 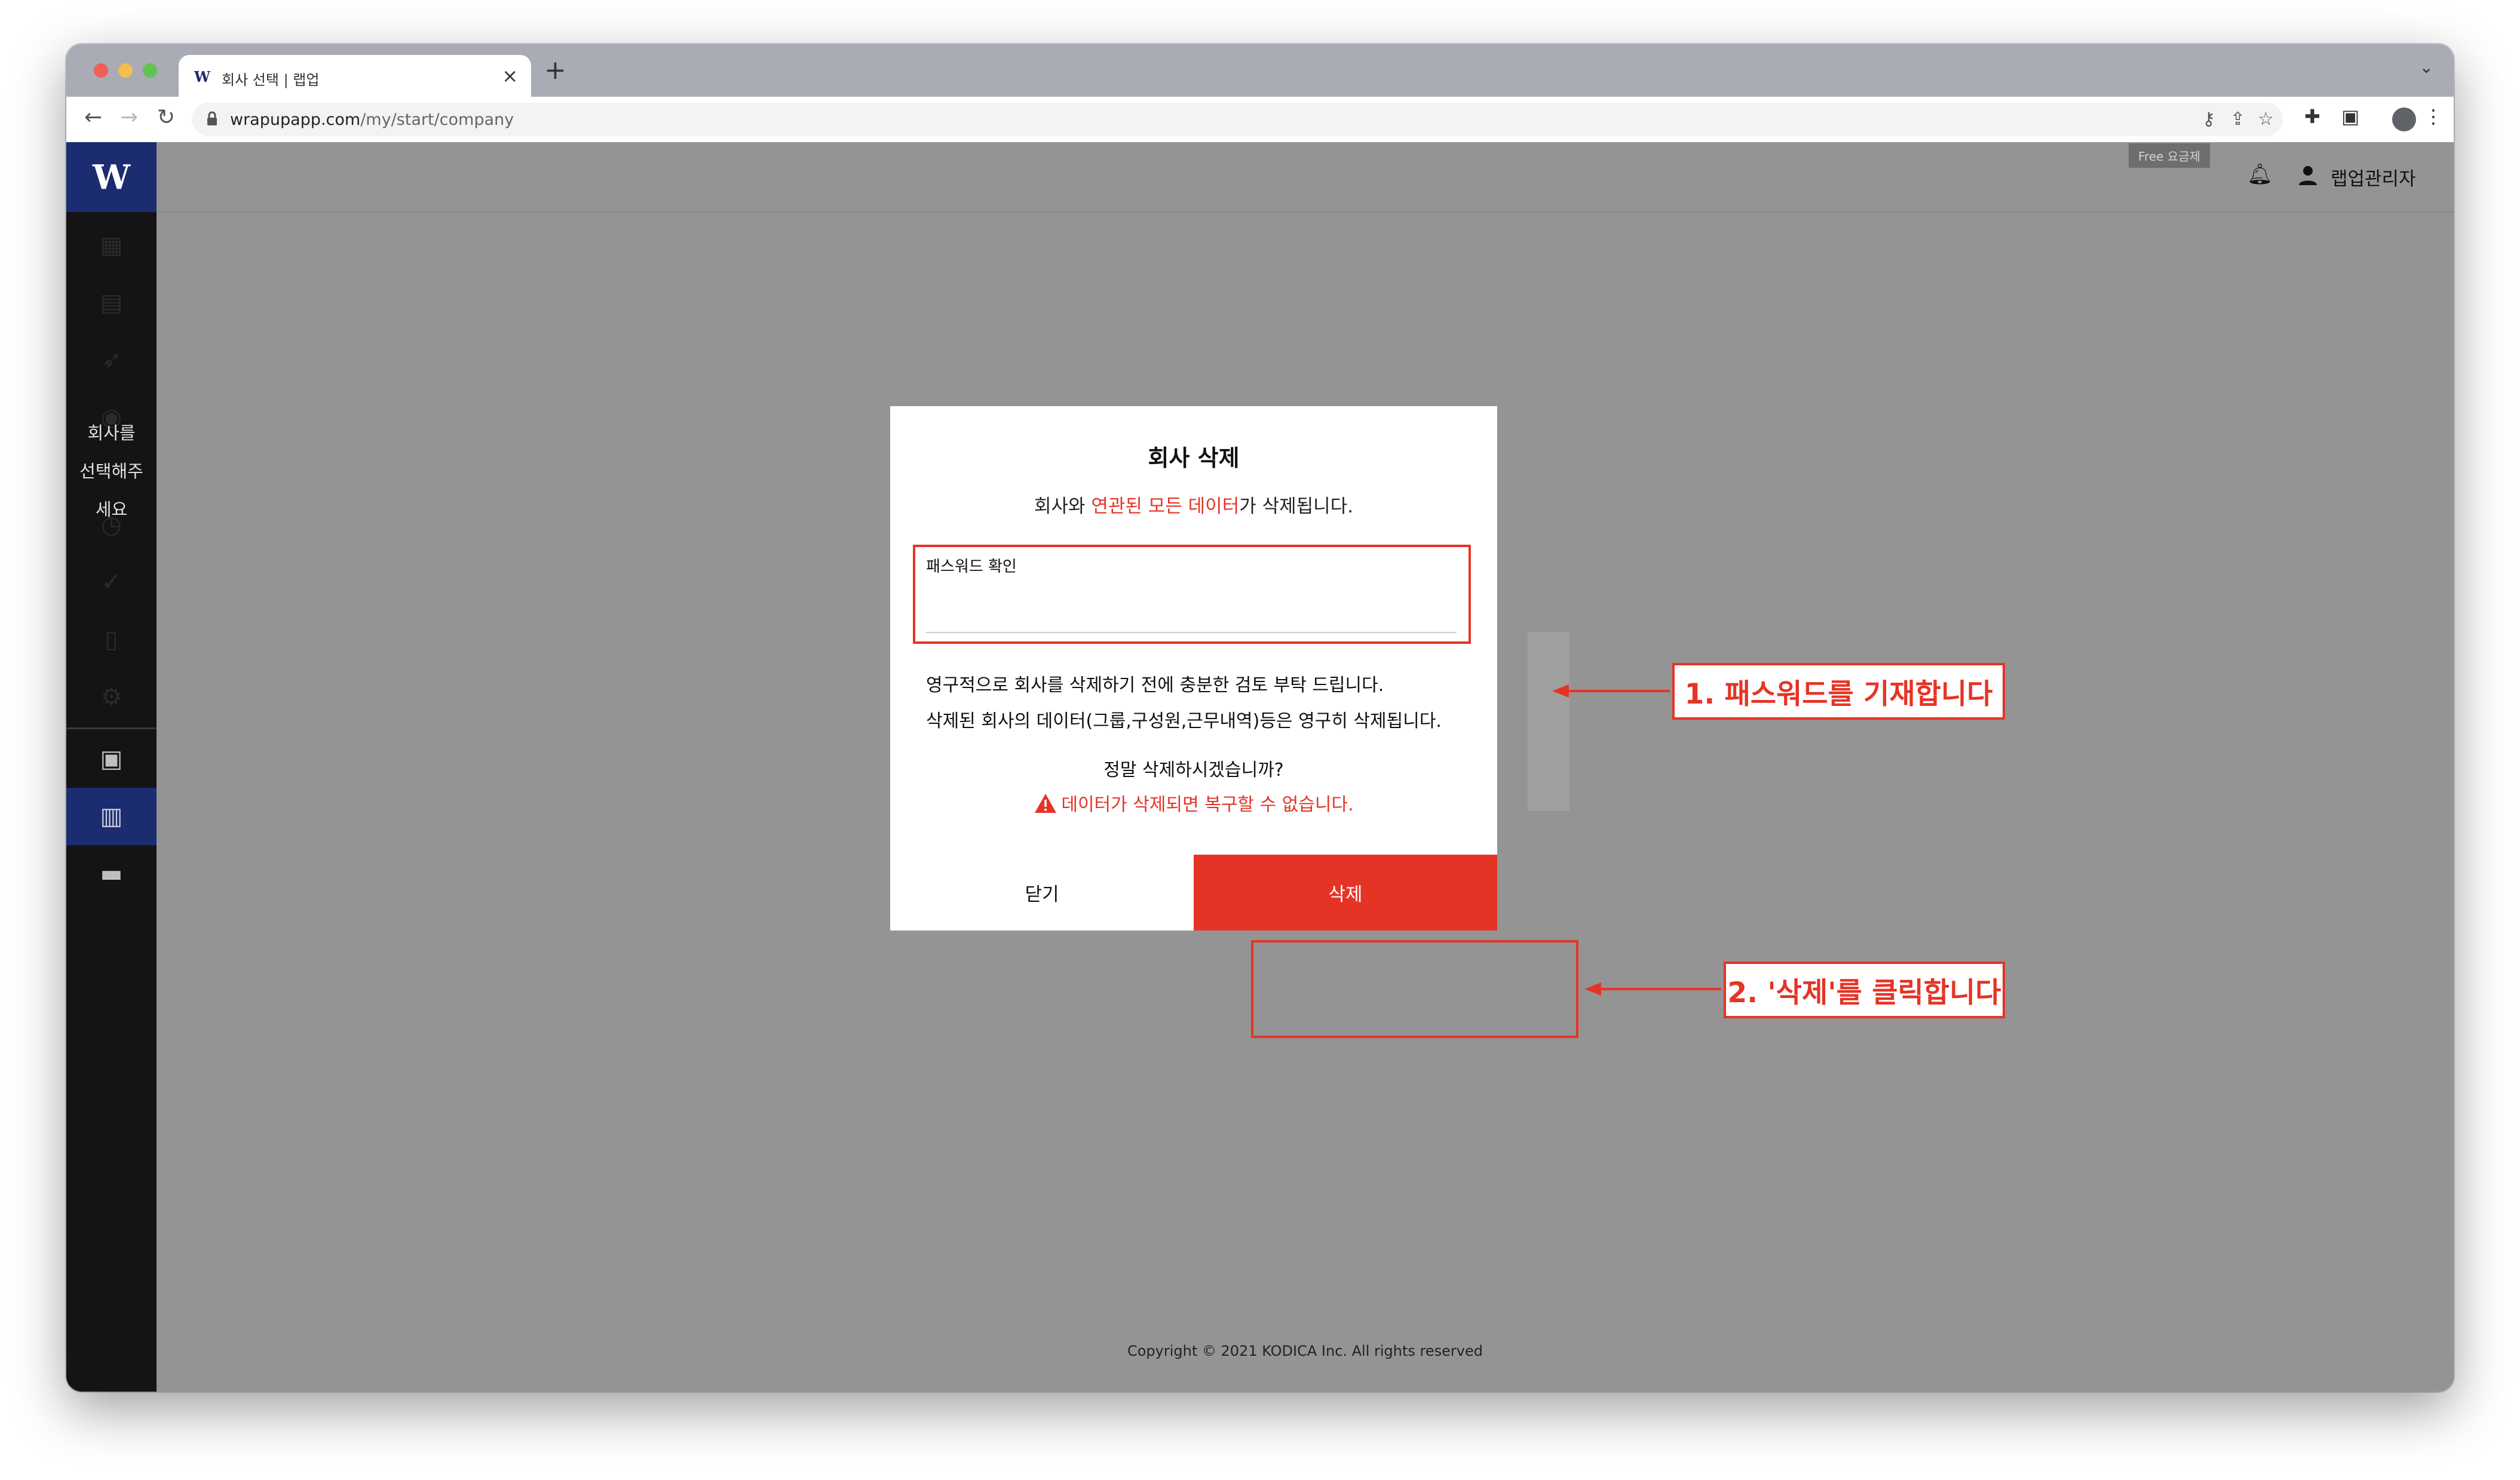 What do you see at coordinates (1636, 840) in the screenshot?
I see `annotation-arrows` at bounding box center [1636, 840].